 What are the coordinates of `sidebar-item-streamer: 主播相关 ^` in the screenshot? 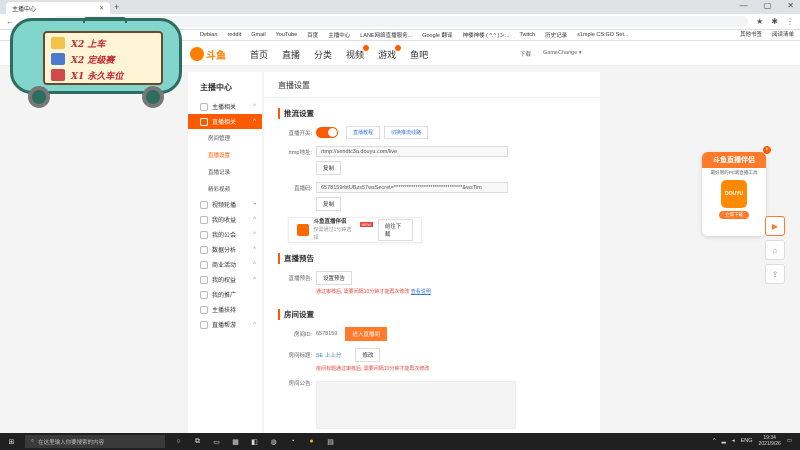 It's located at (225, 106).